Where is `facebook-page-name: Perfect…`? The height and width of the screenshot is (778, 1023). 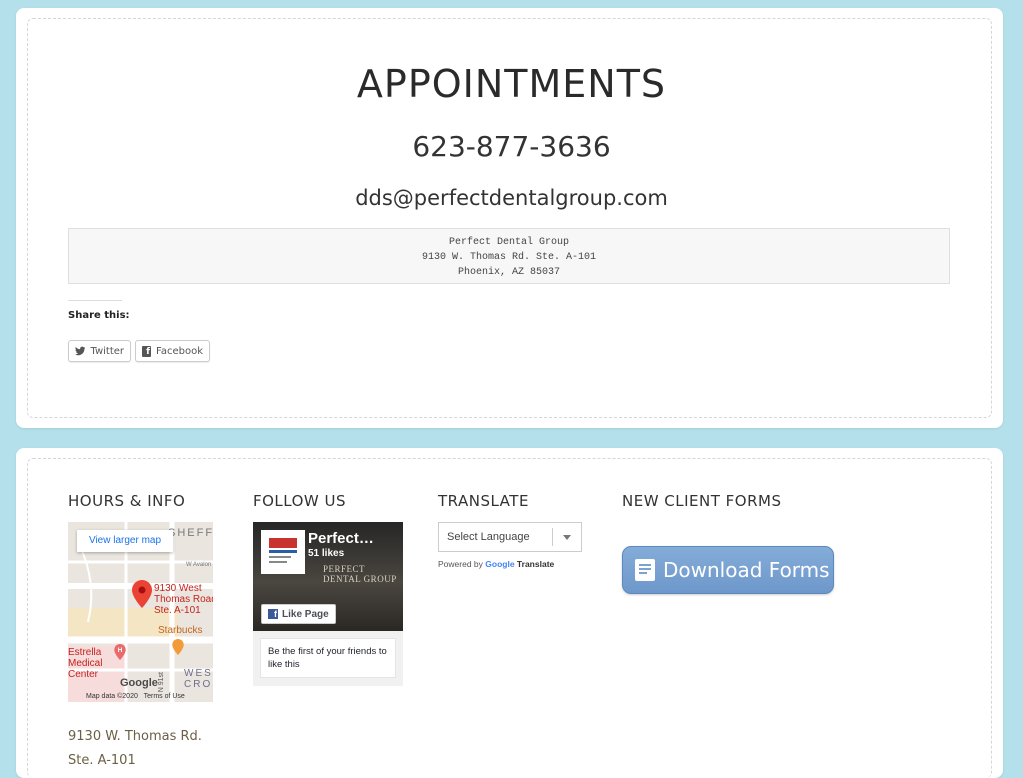
facebook-page-name: Perfect… is located at coordinates (341, 538).